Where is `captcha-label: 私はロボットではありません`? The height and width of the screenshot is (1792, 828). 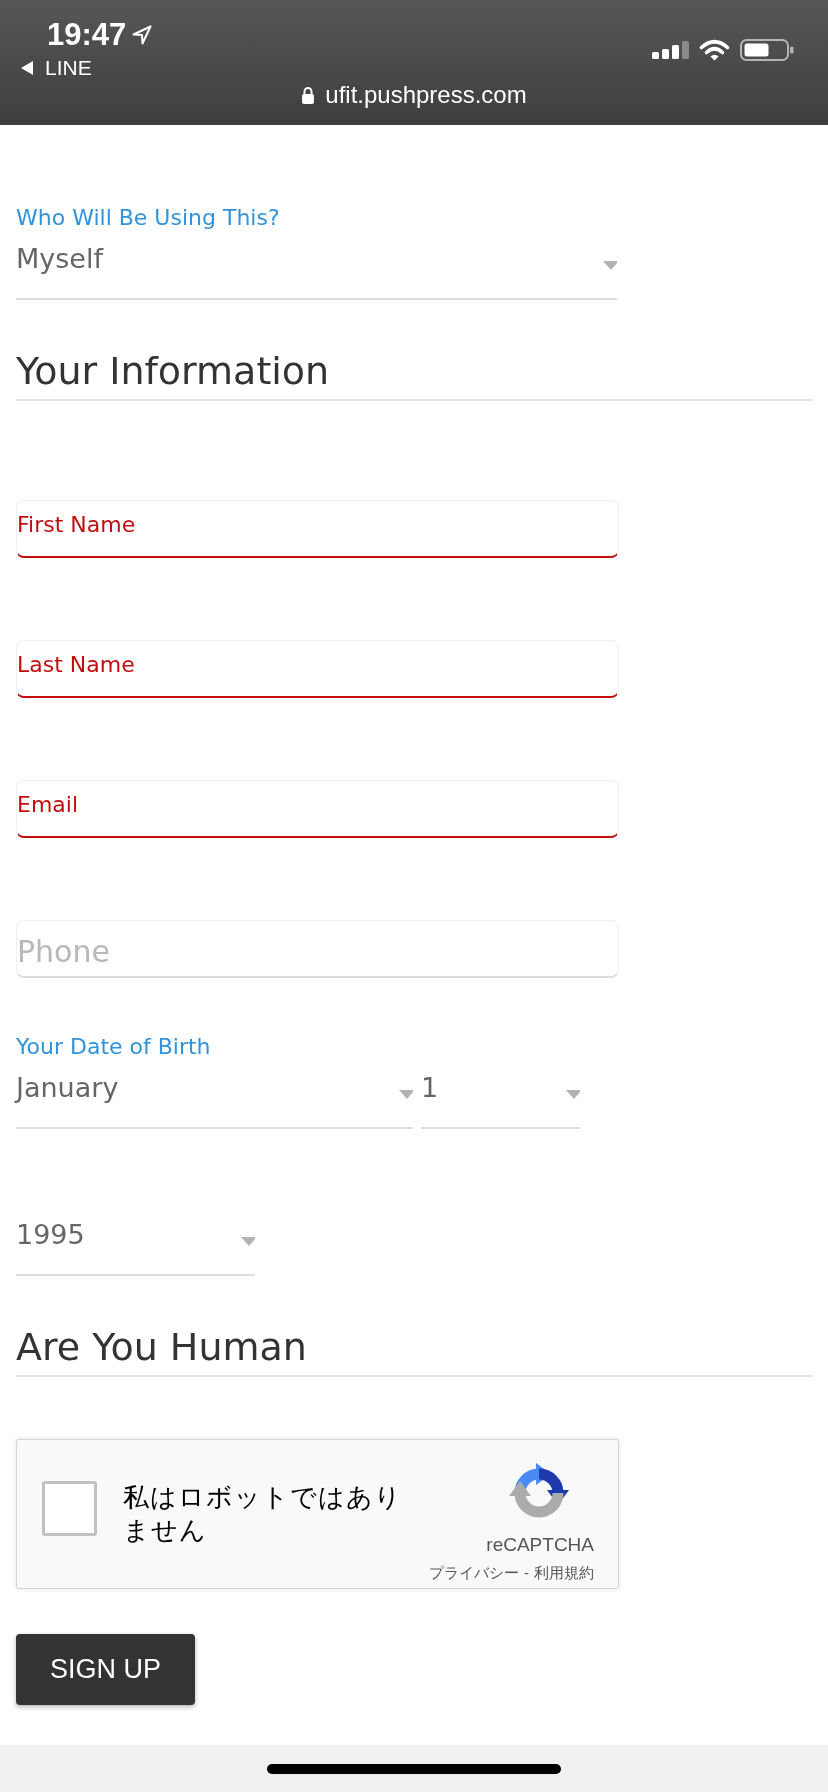
captcha-label: 私はロボットではありません is located at coordinates (263, 1514).